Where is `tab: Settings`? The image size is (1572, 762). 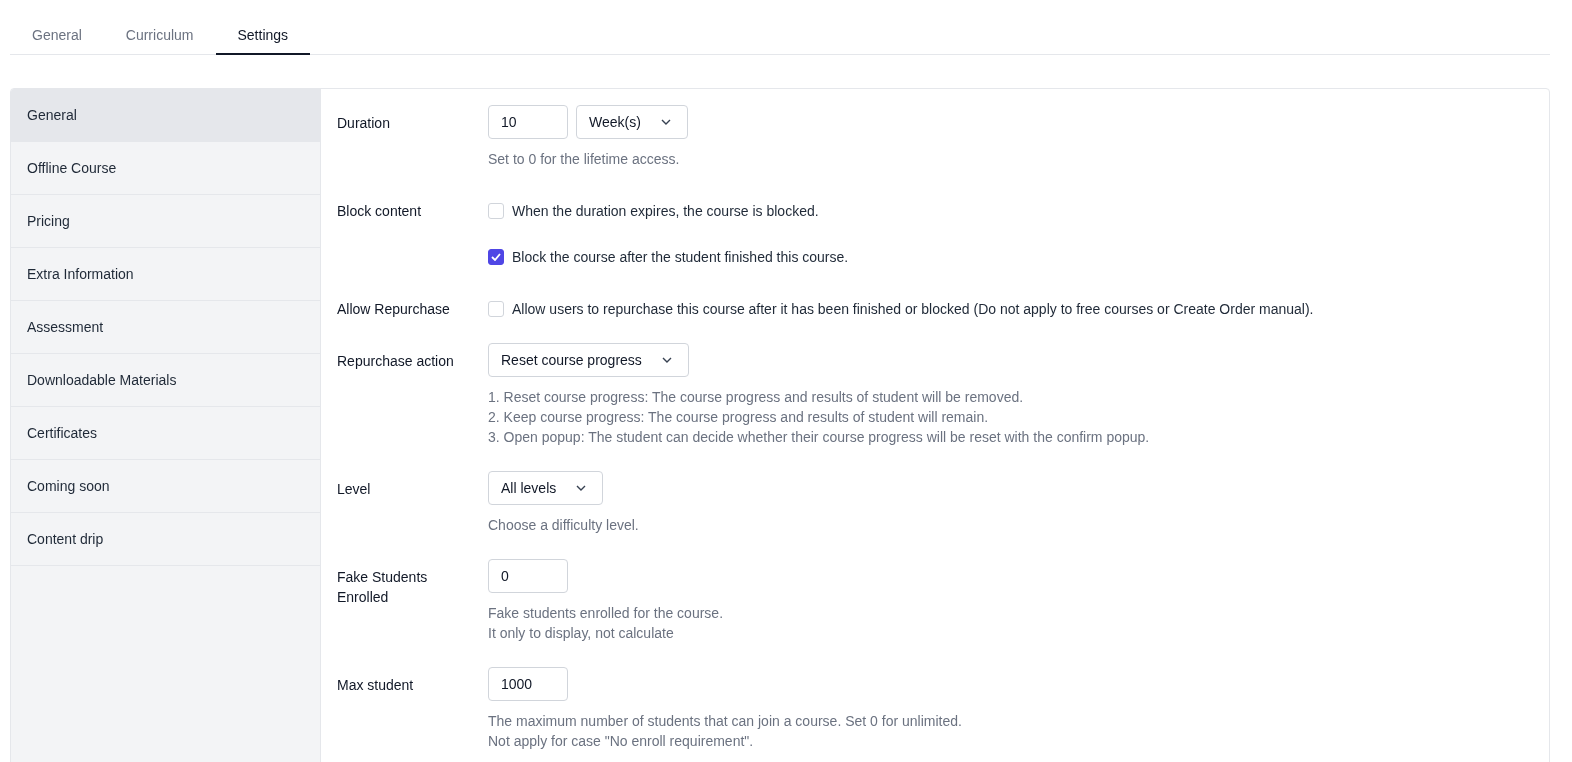 tab: Settings is located at coordinates (263, 36).